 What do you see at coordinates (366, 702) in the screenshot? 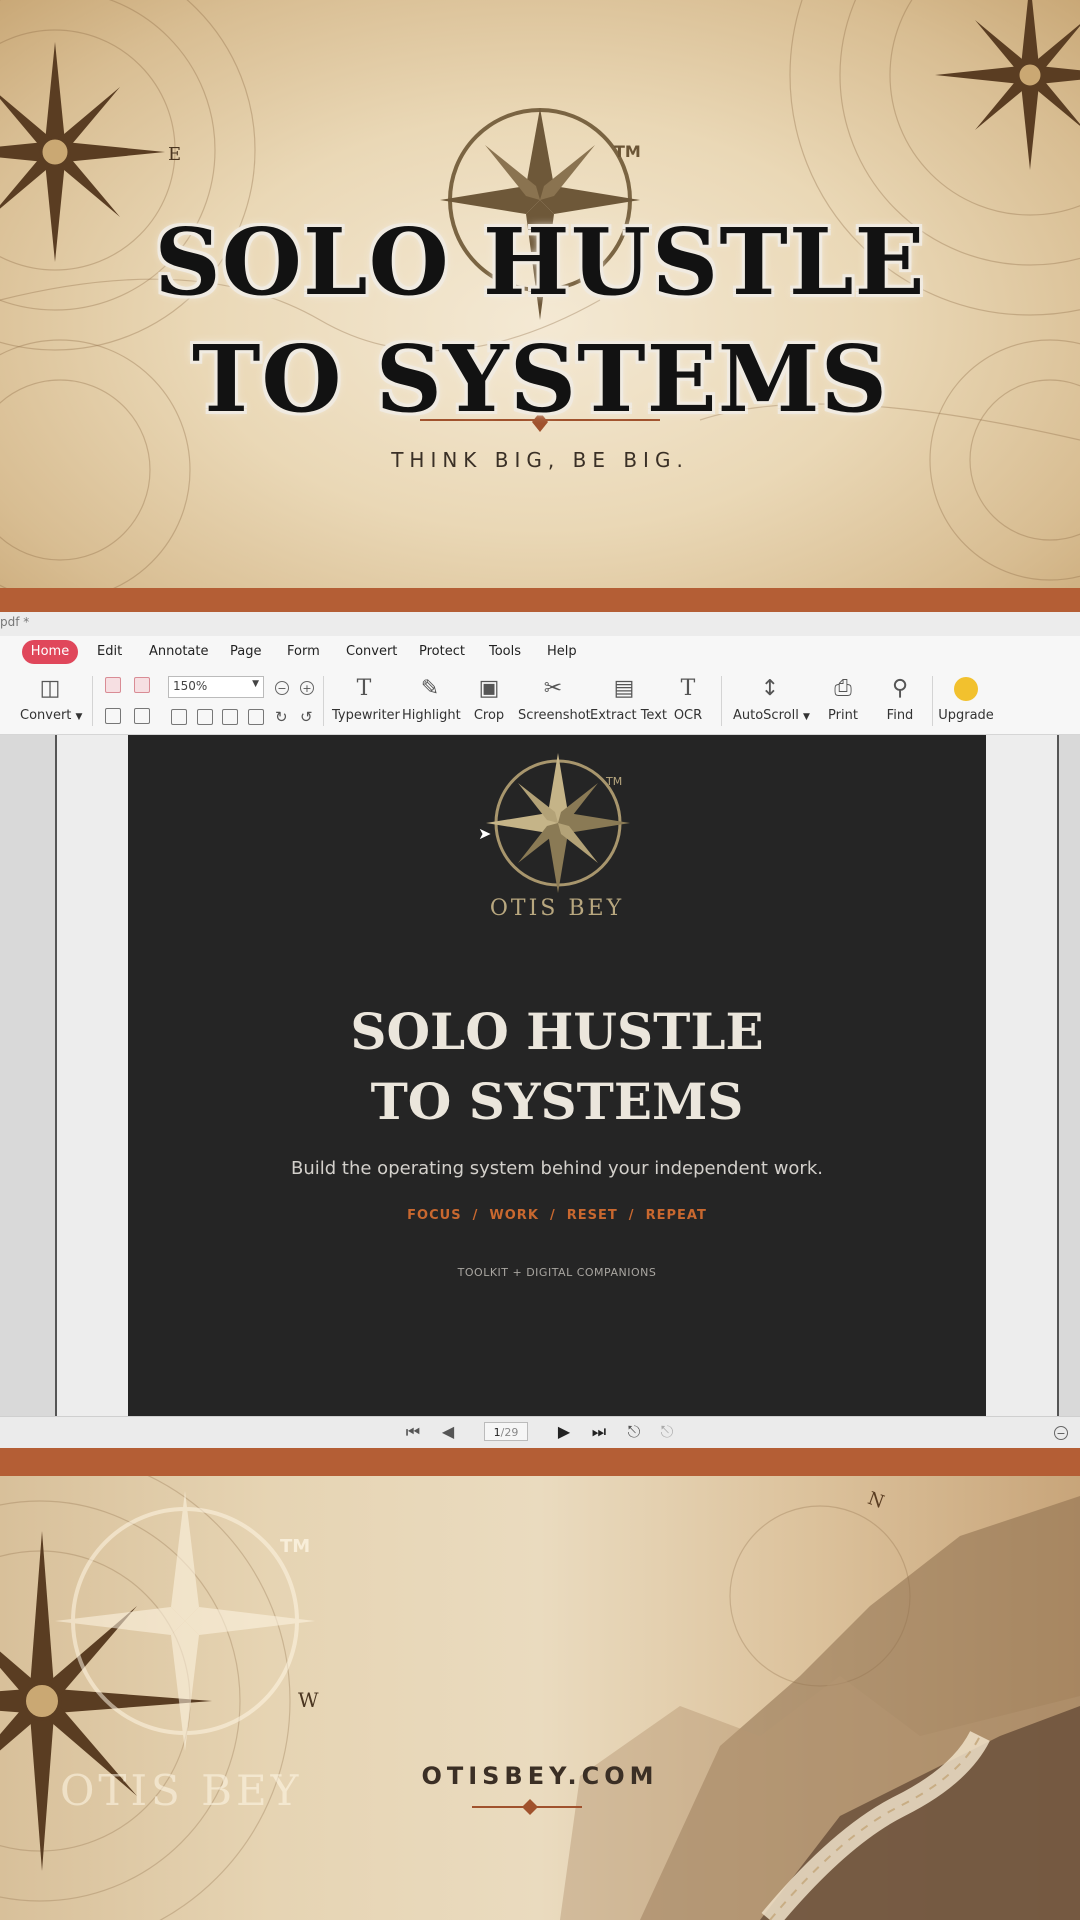
I see `typewriter-button: T Typewriter` at bounding box center [366, 702].